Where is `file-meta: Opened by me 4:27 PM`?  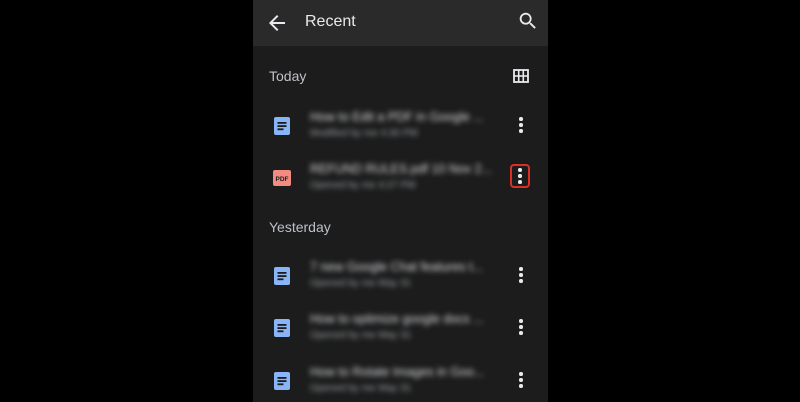
file-meta: Opened by me 4:27 PM is located at coordinates (363, 185).